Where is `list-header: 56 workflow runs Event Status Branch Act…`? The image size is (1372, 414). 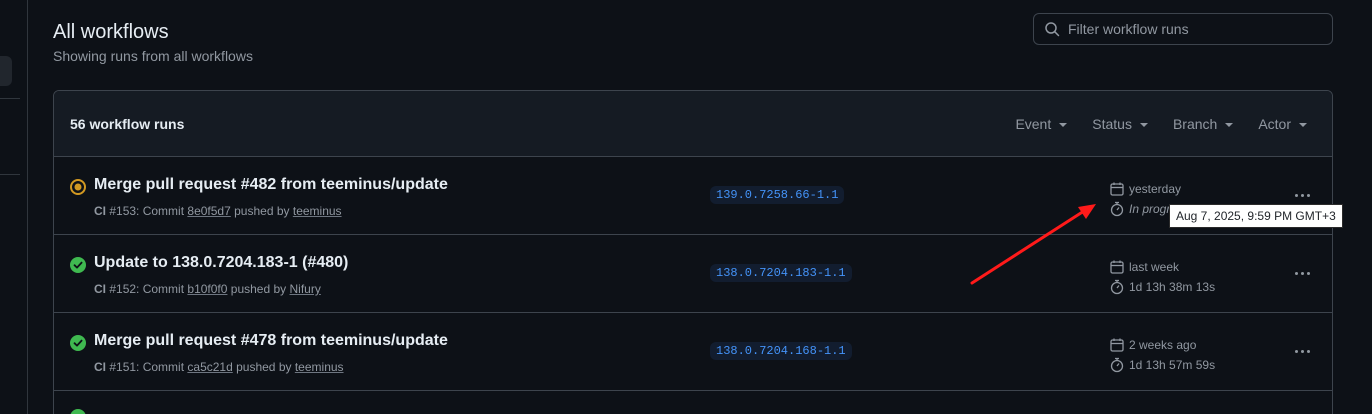
list-header: 56 workflow runs Event Status Branch Act… is located at coordinates (693, 124).